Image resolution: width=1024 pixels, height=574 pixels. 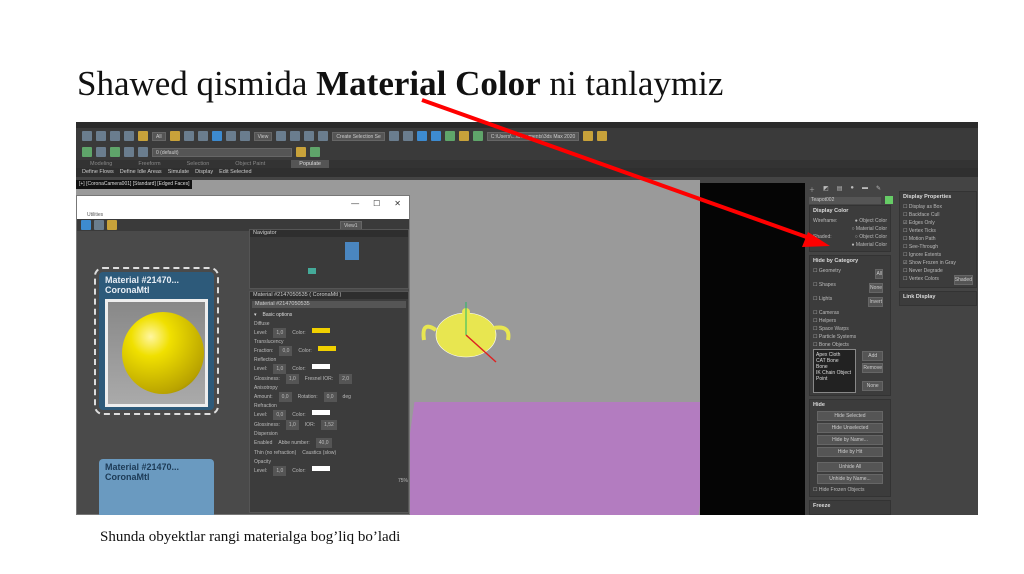 I want to click on arrow-head, so click(x=816, y=239).